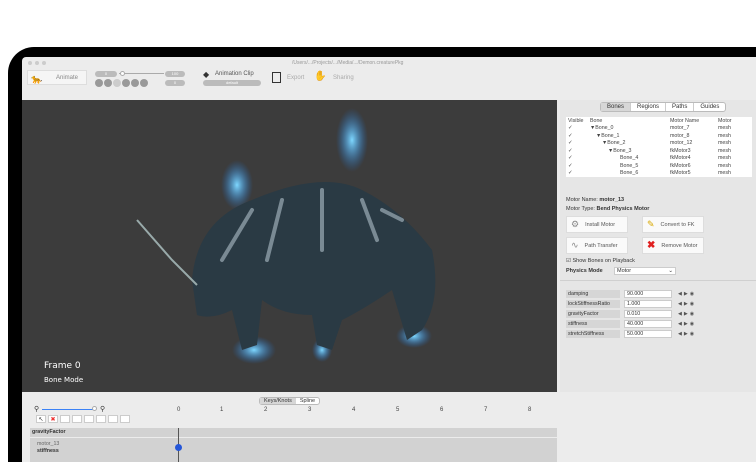  Describe the element at coordinates (222, 410) in the screenshot. I see `tick-label: 1` at that location.